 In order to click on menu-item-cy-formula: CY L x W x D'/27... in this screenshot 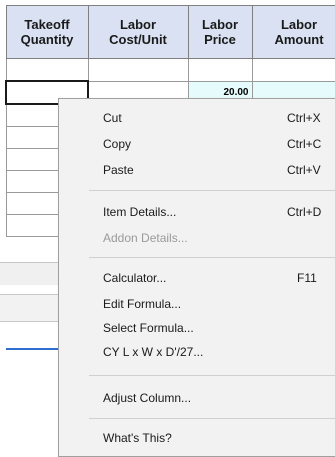, I will do `click(197, 352)`.